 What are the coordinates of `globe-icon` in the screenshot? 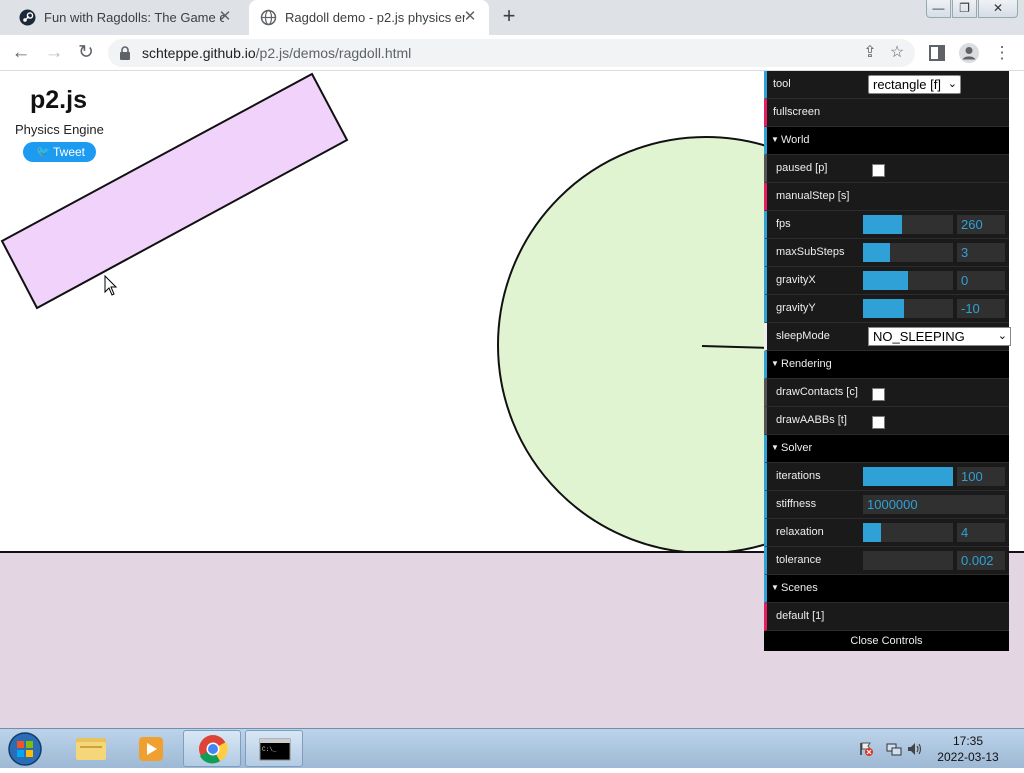 It's located at (268, 17).